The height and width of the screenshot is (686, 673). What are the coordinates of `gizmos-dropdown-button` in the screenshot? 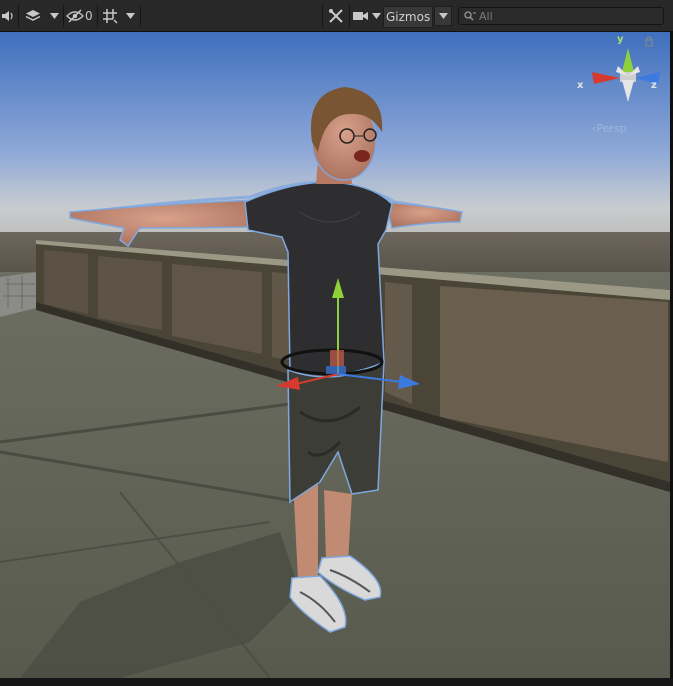 It's located at (443, 16).